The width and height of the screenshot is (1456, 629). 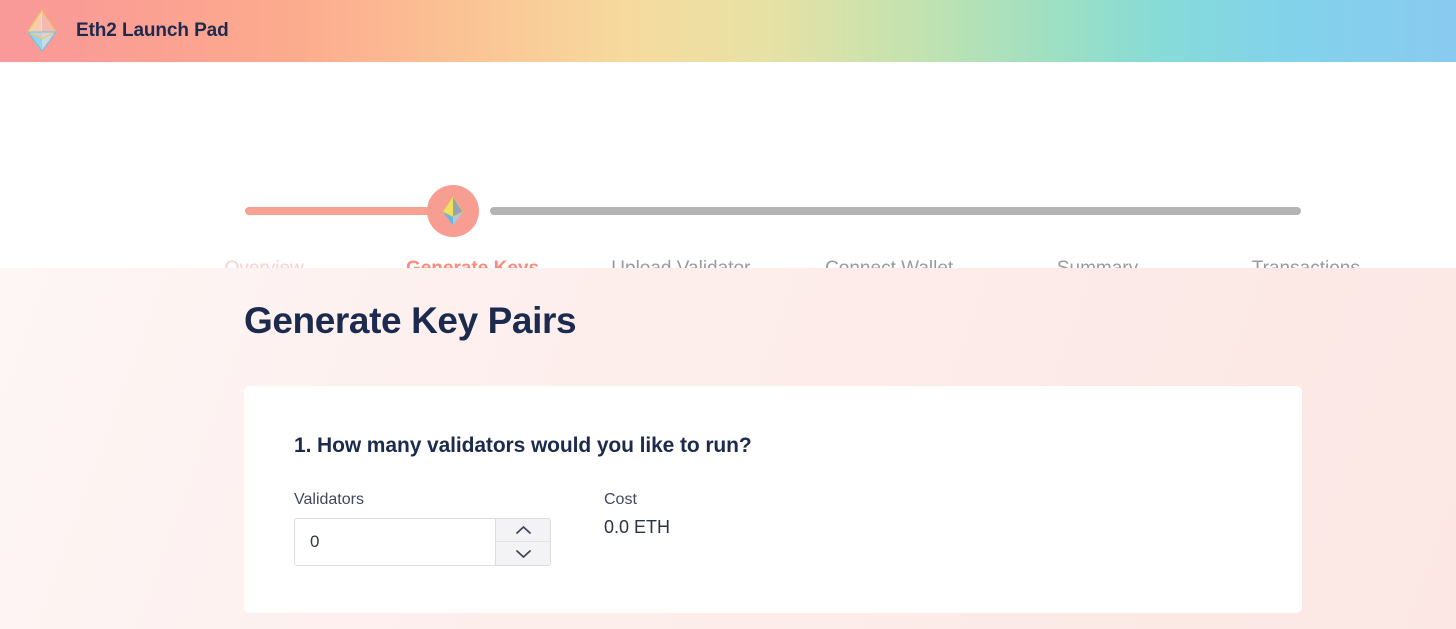 I want to click on progress-knob, so click(x=453, y=211).